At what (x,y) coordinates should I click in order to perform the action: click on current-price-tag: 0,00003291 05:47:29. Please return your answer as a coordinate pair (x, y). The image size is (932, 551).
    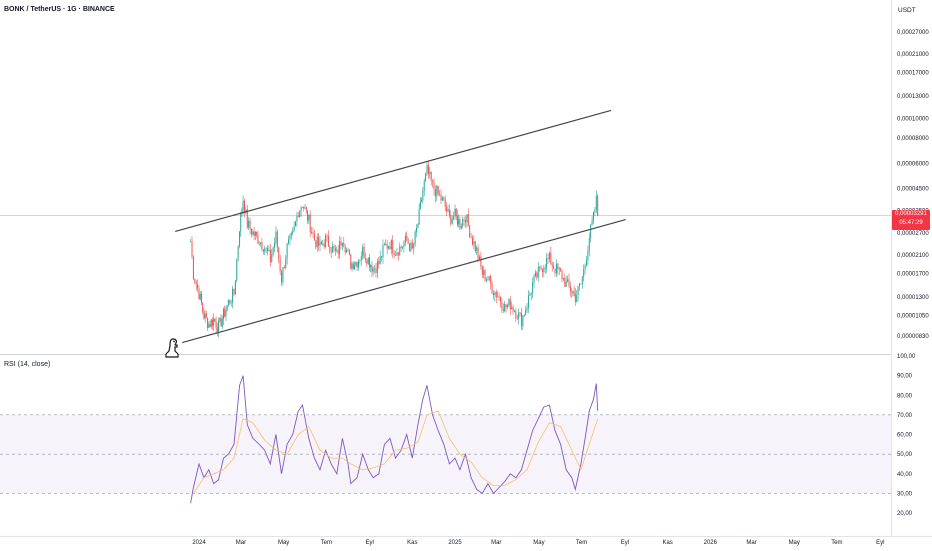
    Looking at the image, I should click on (911, 219).